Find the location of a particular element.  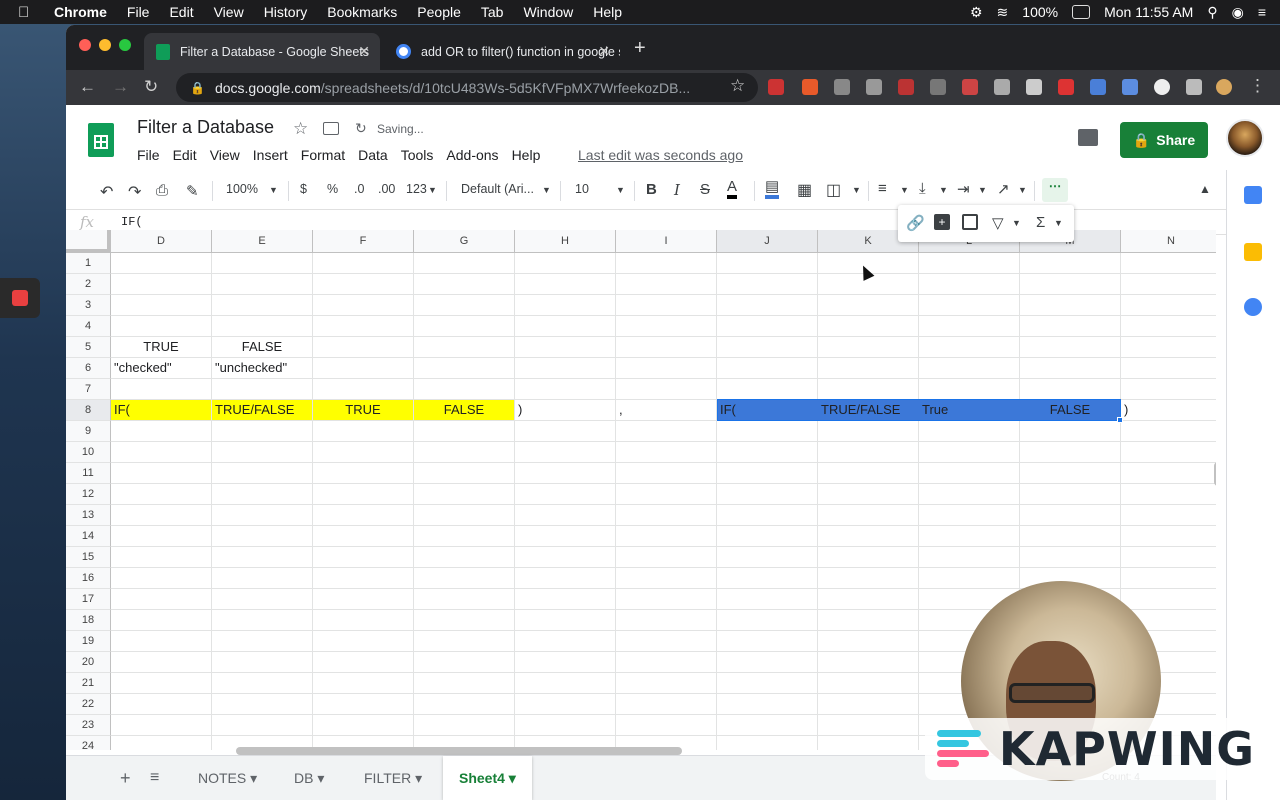

menu-format: Format is located at coordinates (323, 155).